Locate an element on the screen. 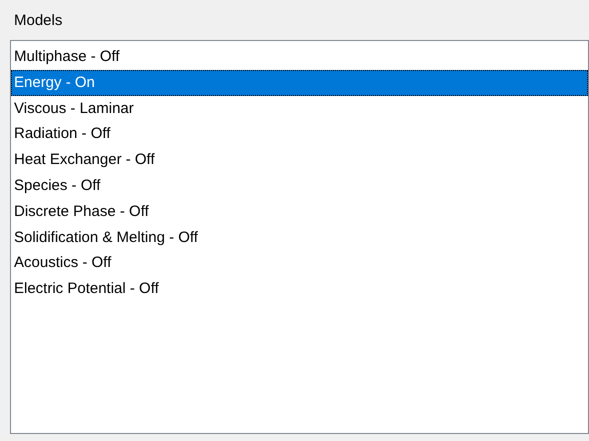 This screenshot has width=589, height=441. model-list-item: Energy - On is located at coordinates (299, 83).